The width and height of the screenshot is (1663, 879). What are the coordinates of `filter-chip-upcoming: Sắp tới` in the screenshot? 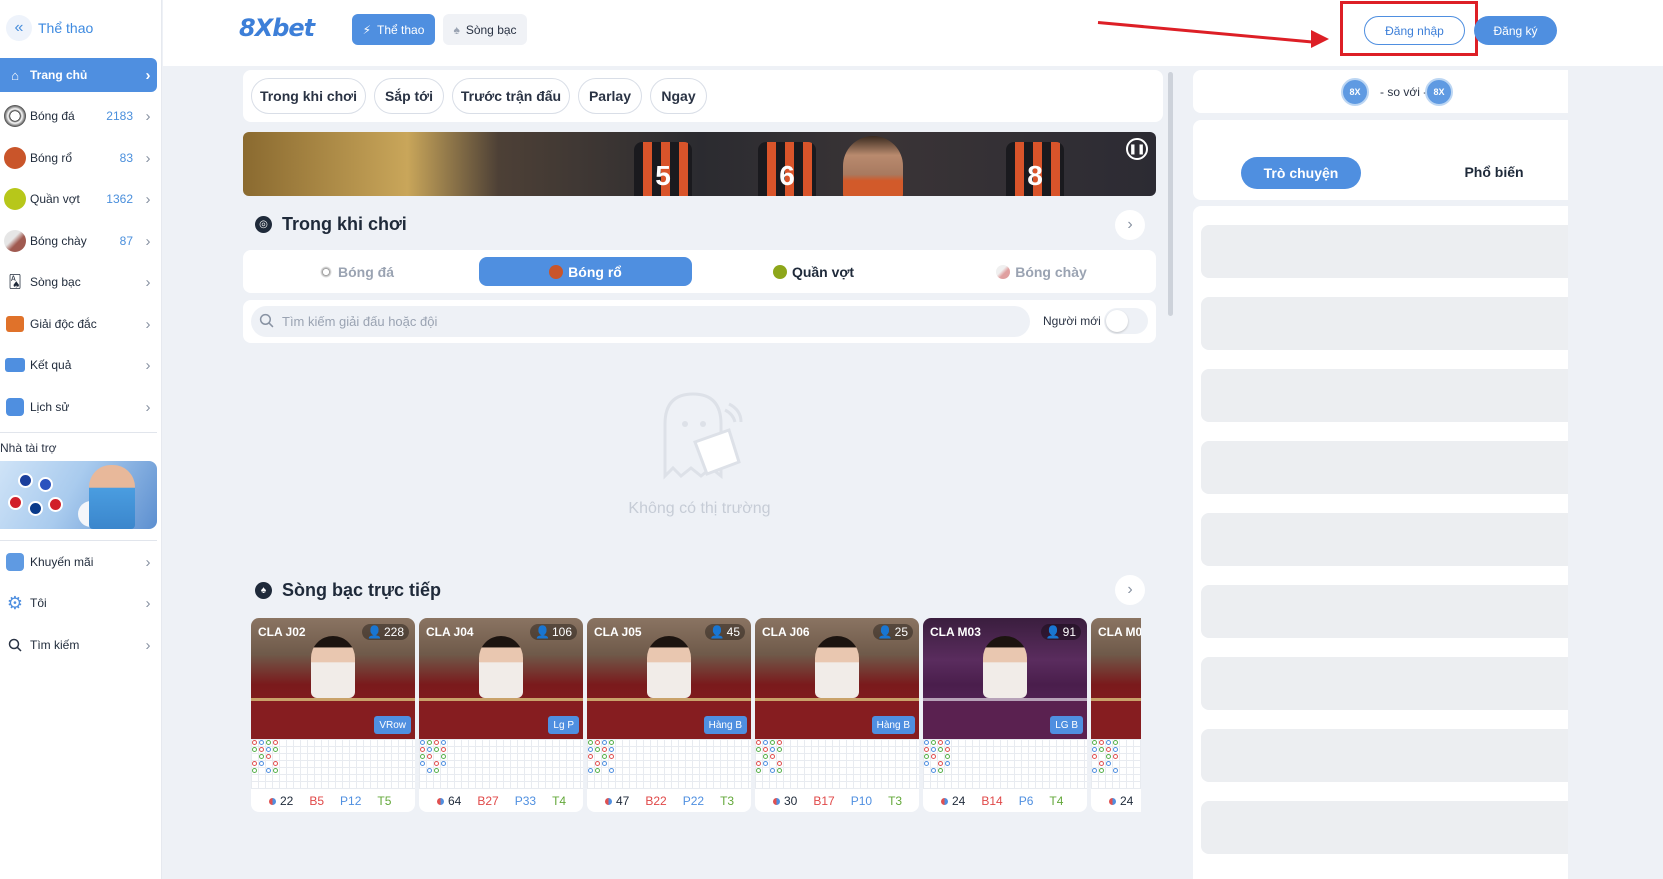 It's located at (409, 96).